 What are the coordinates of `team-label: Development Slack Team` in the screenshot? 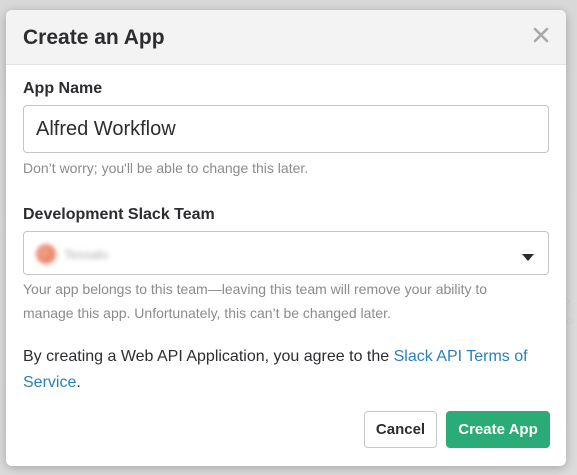 It's located at (119, 214).